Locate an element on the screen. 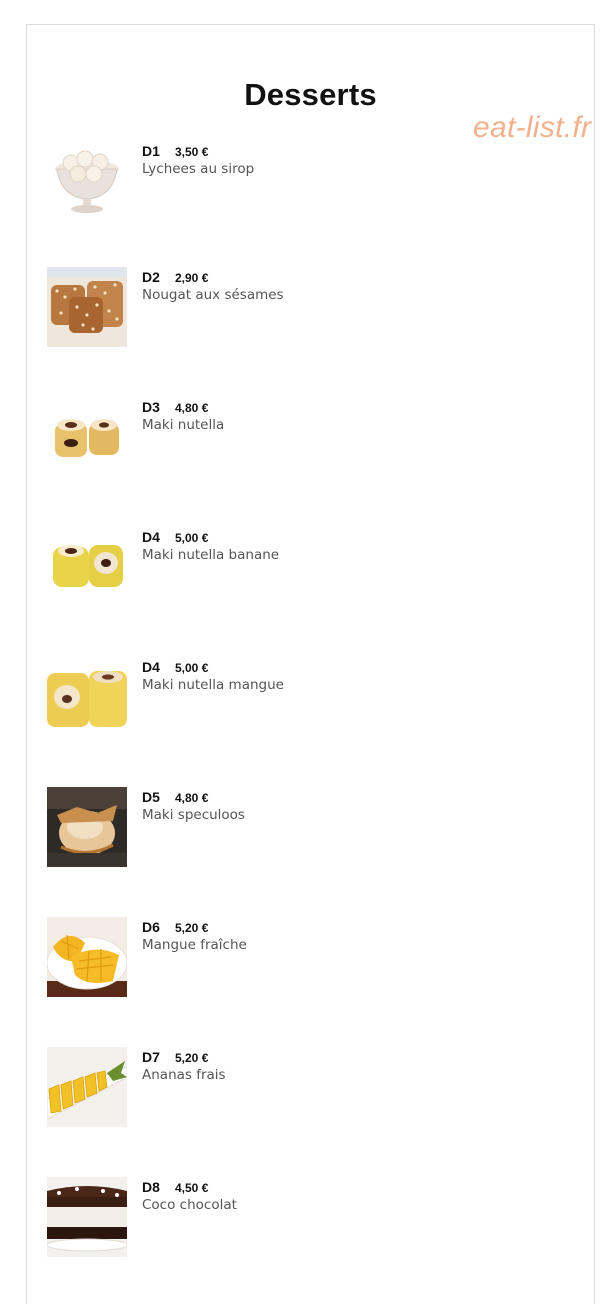  item-code: D8 is located at coordinates (151, 1187).